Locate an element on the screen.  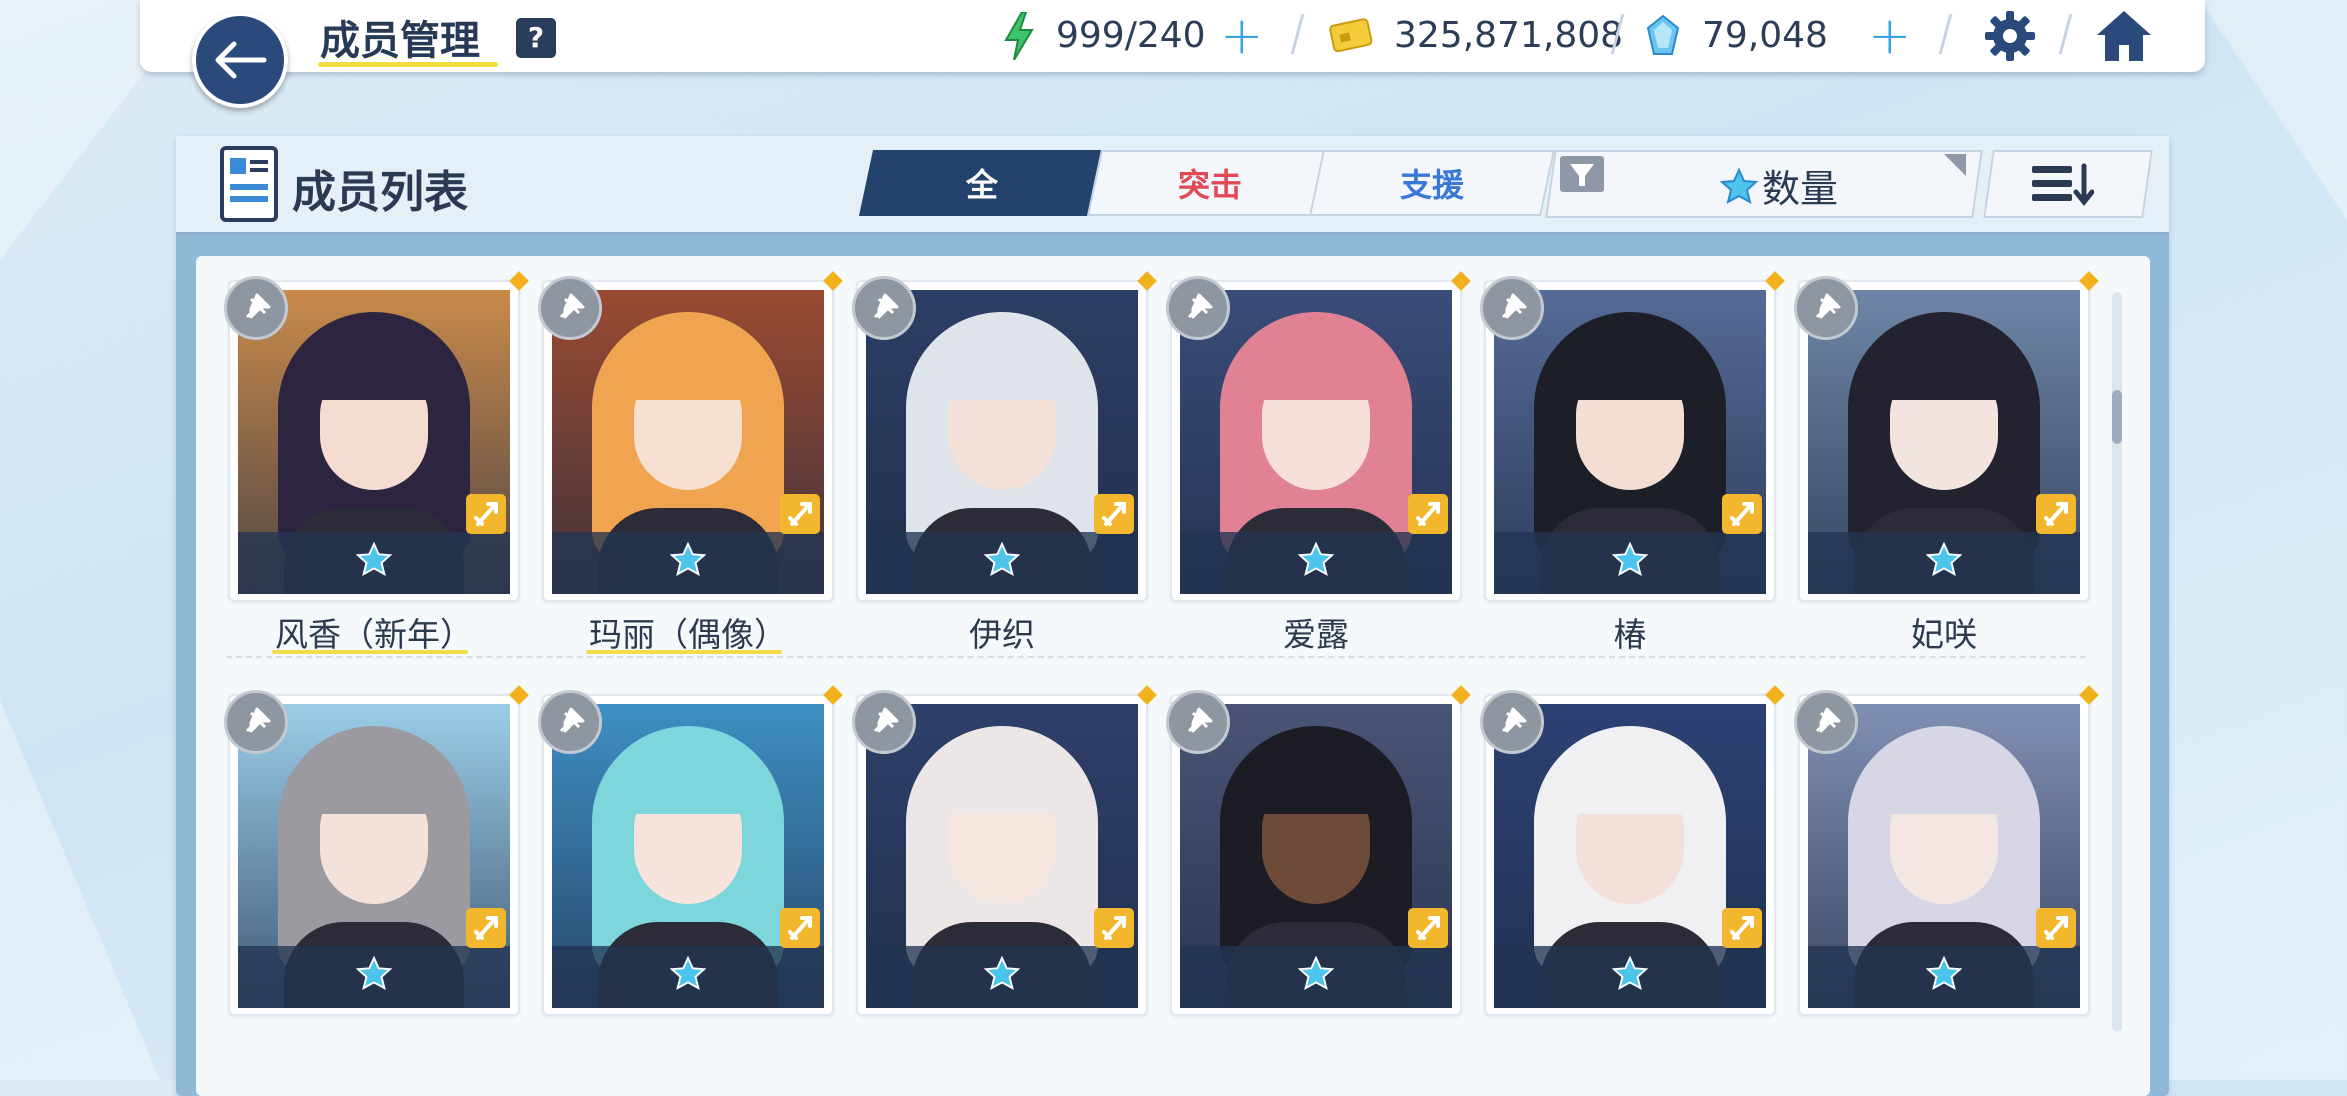
energy-icon is located at coordinates (1019, 36).